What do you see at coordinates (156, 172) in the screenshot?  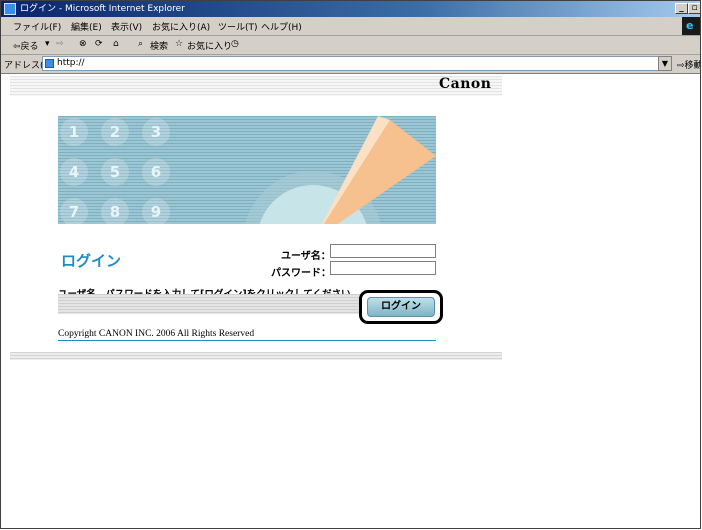 I see `banner-number: 6` at bounding box center [156, 172].